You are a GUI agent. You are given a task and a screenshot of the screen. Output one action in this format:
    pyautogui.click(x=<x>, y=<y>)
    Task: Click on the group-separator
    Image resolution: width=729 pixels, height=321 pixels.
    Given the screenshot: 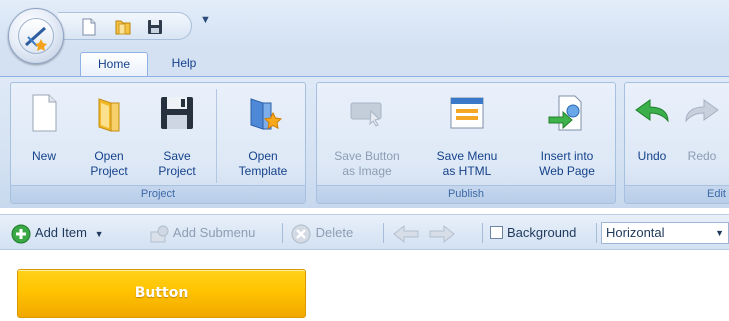 What is the action you would take?
    pyautogui.click(x=216, y=136)
    